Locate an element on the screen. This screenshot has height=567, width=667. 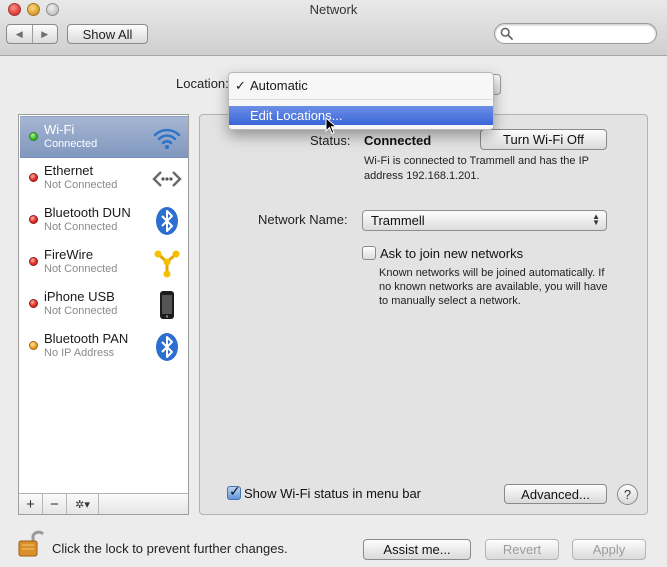
service-name: Bluetooth DUN is located at coordinates (87, 212).